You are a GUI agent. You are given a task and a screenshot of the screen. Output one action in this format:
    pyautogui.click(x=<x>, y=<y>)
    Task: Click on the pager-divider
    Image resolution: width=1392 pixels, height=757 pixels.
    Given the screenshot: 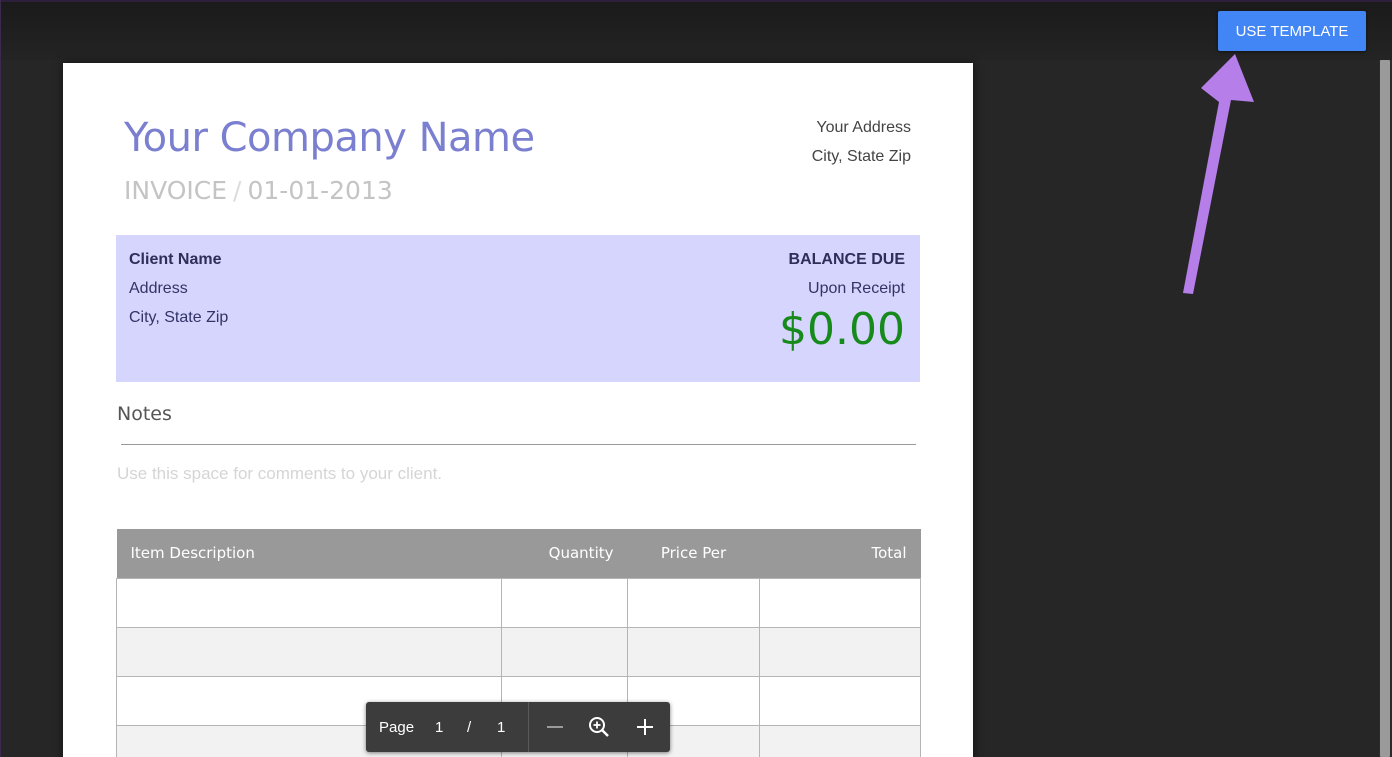 What is the action you would take?
    pyautogui.click(x=528, y=727)
    